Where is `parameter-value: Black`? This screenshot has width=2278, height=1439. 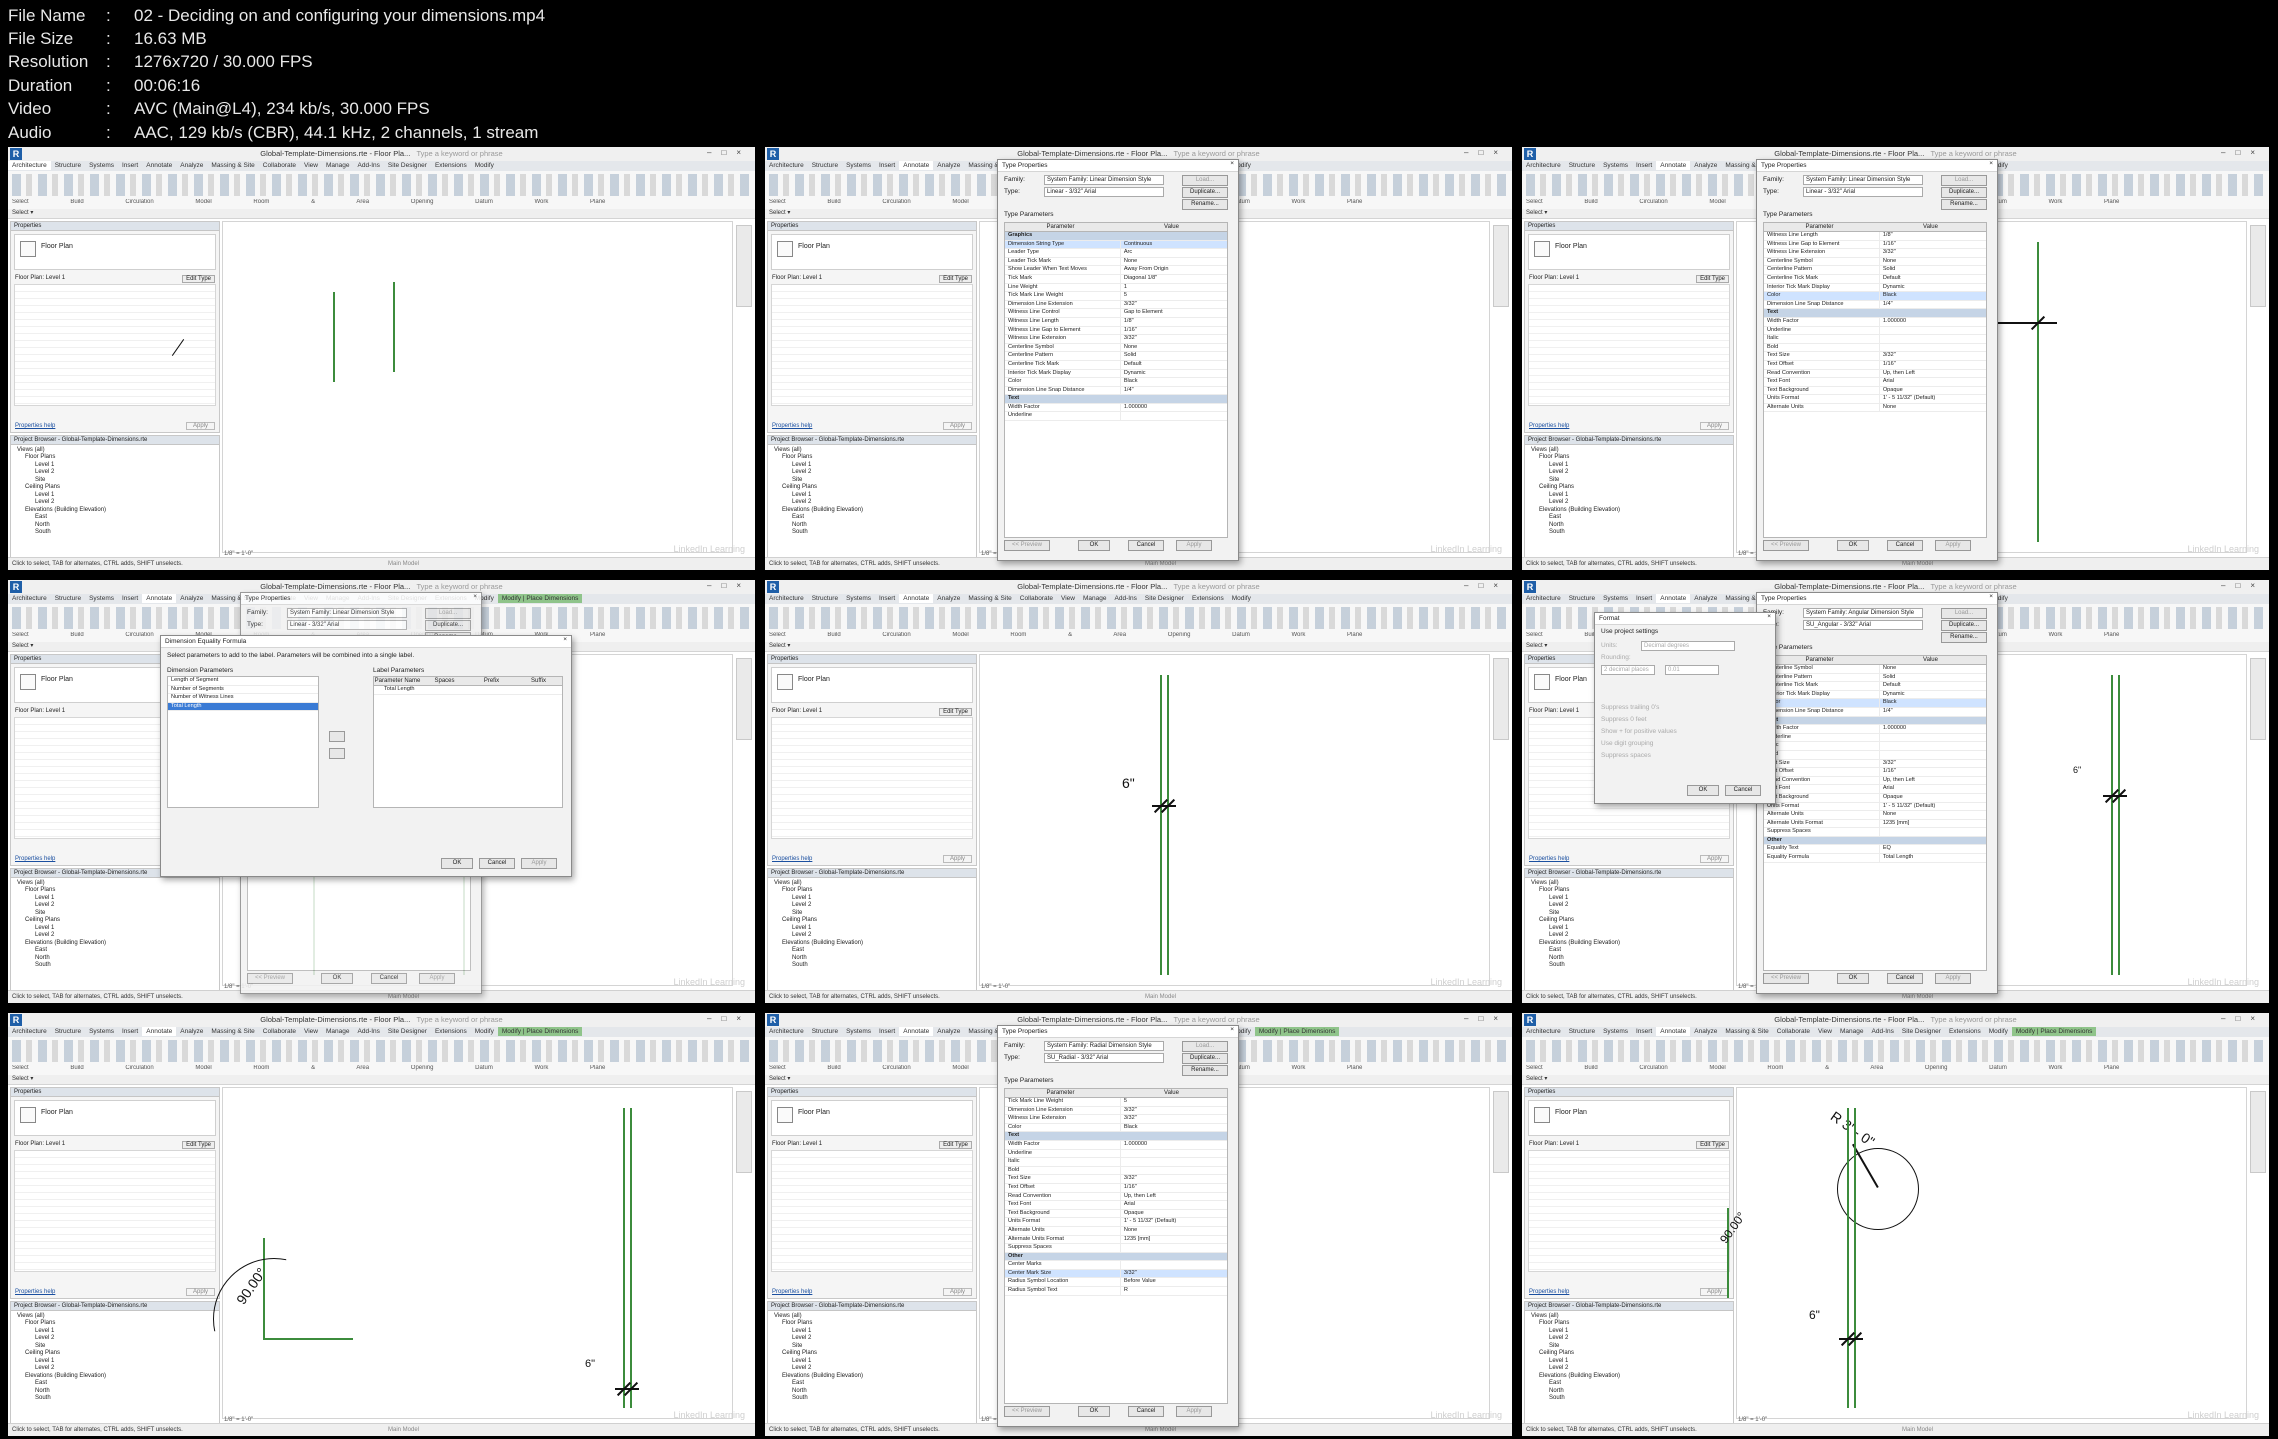
parameter-value: Black is located at coordinates (1932, 296).